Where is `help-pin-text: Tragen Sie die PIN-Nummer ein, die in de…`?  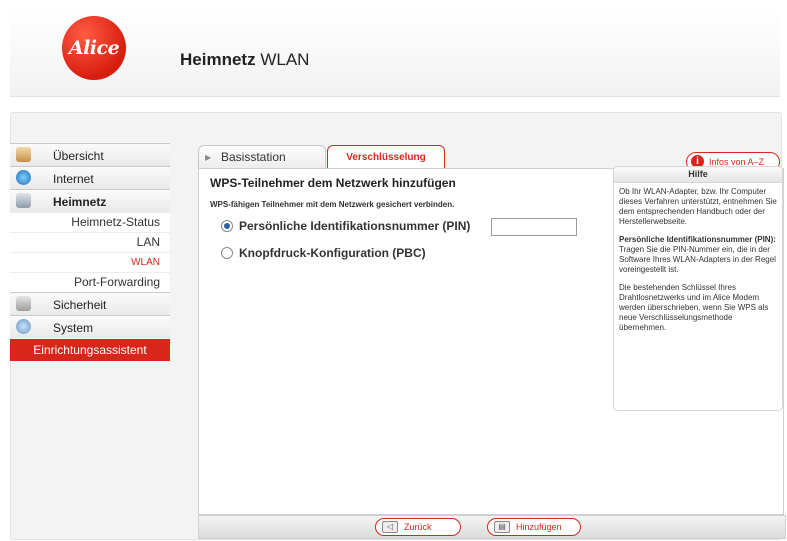 help-pin-text: Tragen Sie die PIN-Nummer ein, die in de… is located at coordinates (697, 259).